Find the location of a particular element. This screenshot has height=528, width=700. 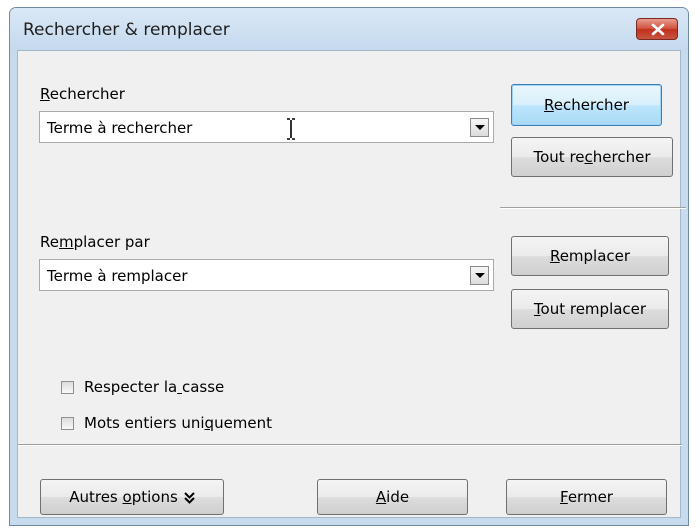

bottom-separator is located at coordinates (350, 445).